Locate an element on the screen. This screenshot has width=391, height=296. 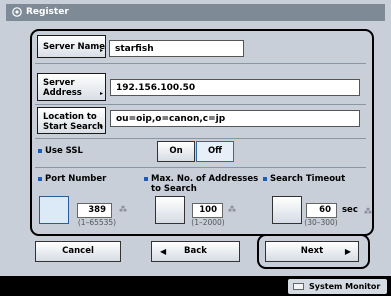
server-address-field: 192.156.100.50 is located at coordinates (235, 87).